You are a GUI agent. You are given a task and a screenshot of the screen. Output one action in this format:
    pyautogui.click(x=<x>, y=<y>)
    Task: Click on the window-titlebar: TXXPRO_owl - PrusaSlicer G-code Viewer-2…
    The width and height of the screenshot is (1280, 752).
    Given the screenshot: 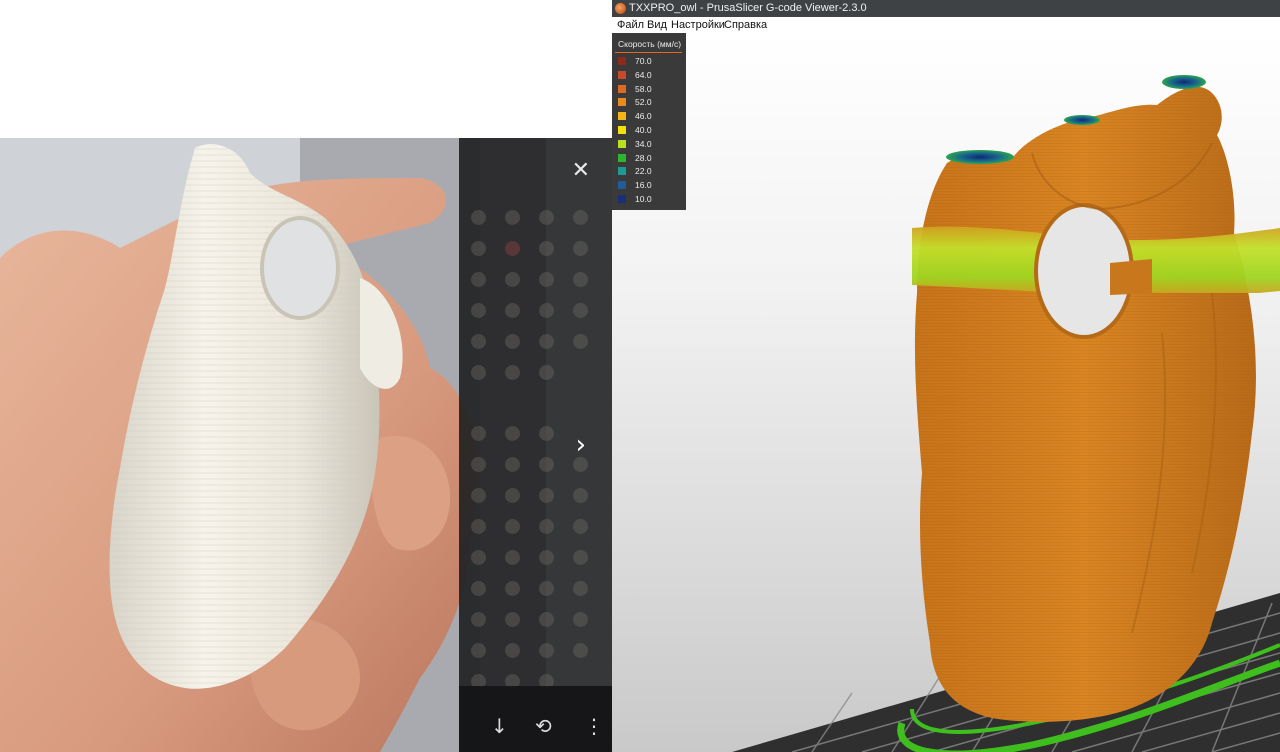 What is the action you would take?
    pyautogui.click(x=946, y=8)
    